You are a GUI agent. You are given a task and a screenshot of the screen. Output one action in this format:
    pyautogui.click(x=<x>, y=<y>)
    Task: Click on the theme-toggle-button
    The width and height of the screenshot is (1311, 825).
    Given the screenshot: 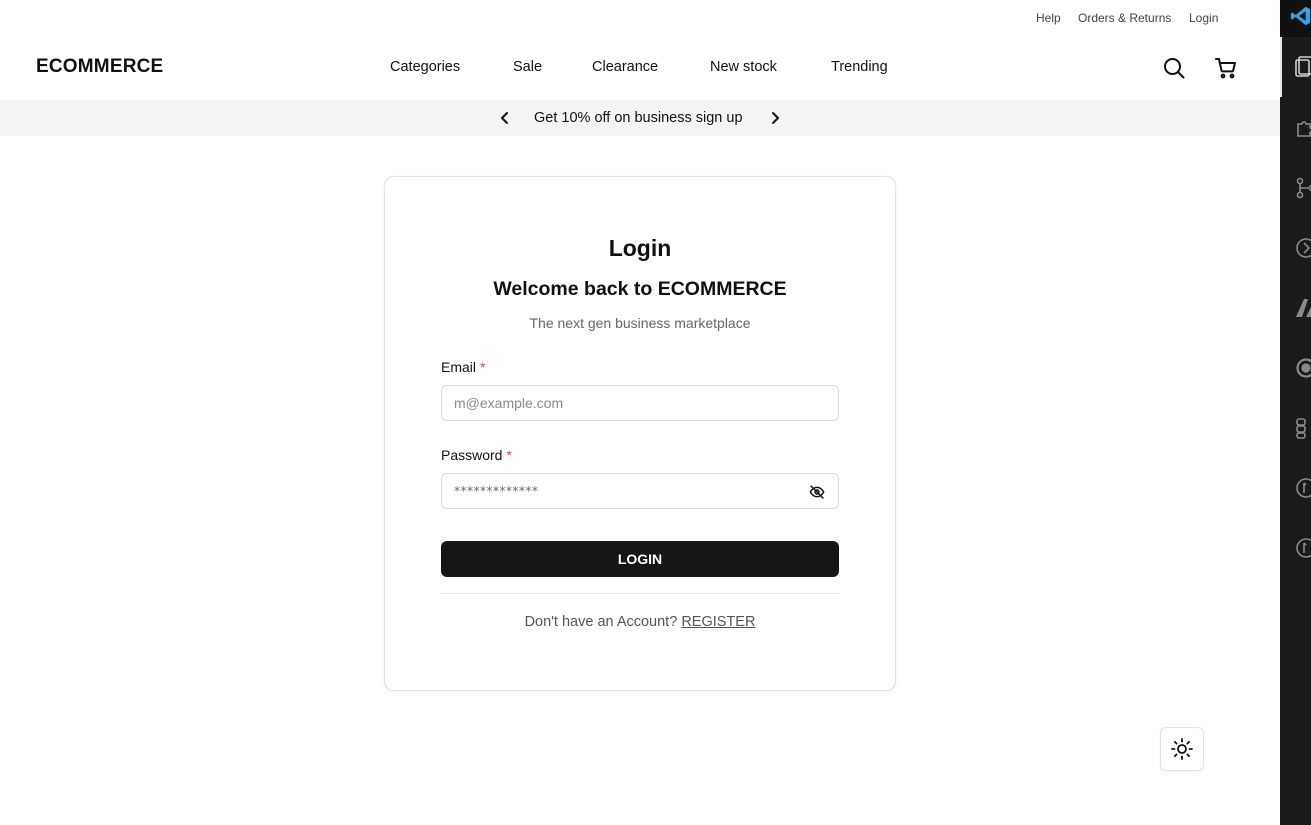 What is the action you would take?
    pyautogui.click(x=1182, y=749)
    